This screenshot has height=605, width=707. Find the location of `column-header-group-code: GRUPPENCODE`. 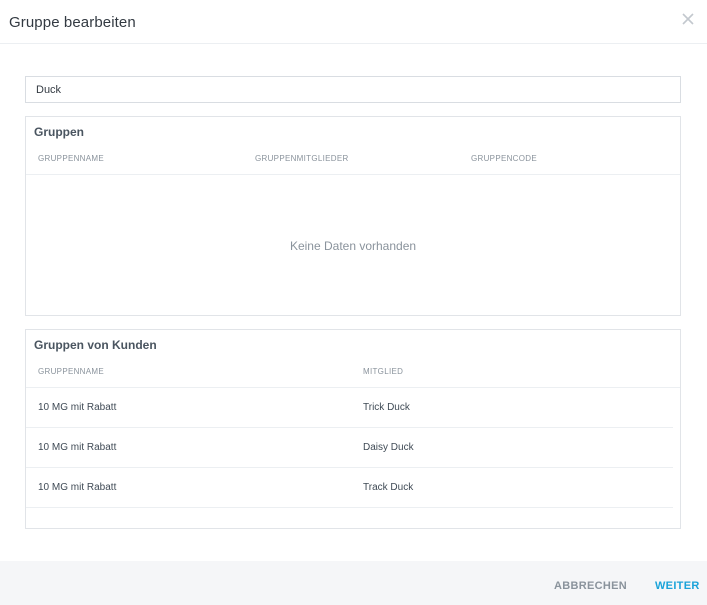

column-header-group-code: GRUPPENCODE is located at coordinates (504, 158).